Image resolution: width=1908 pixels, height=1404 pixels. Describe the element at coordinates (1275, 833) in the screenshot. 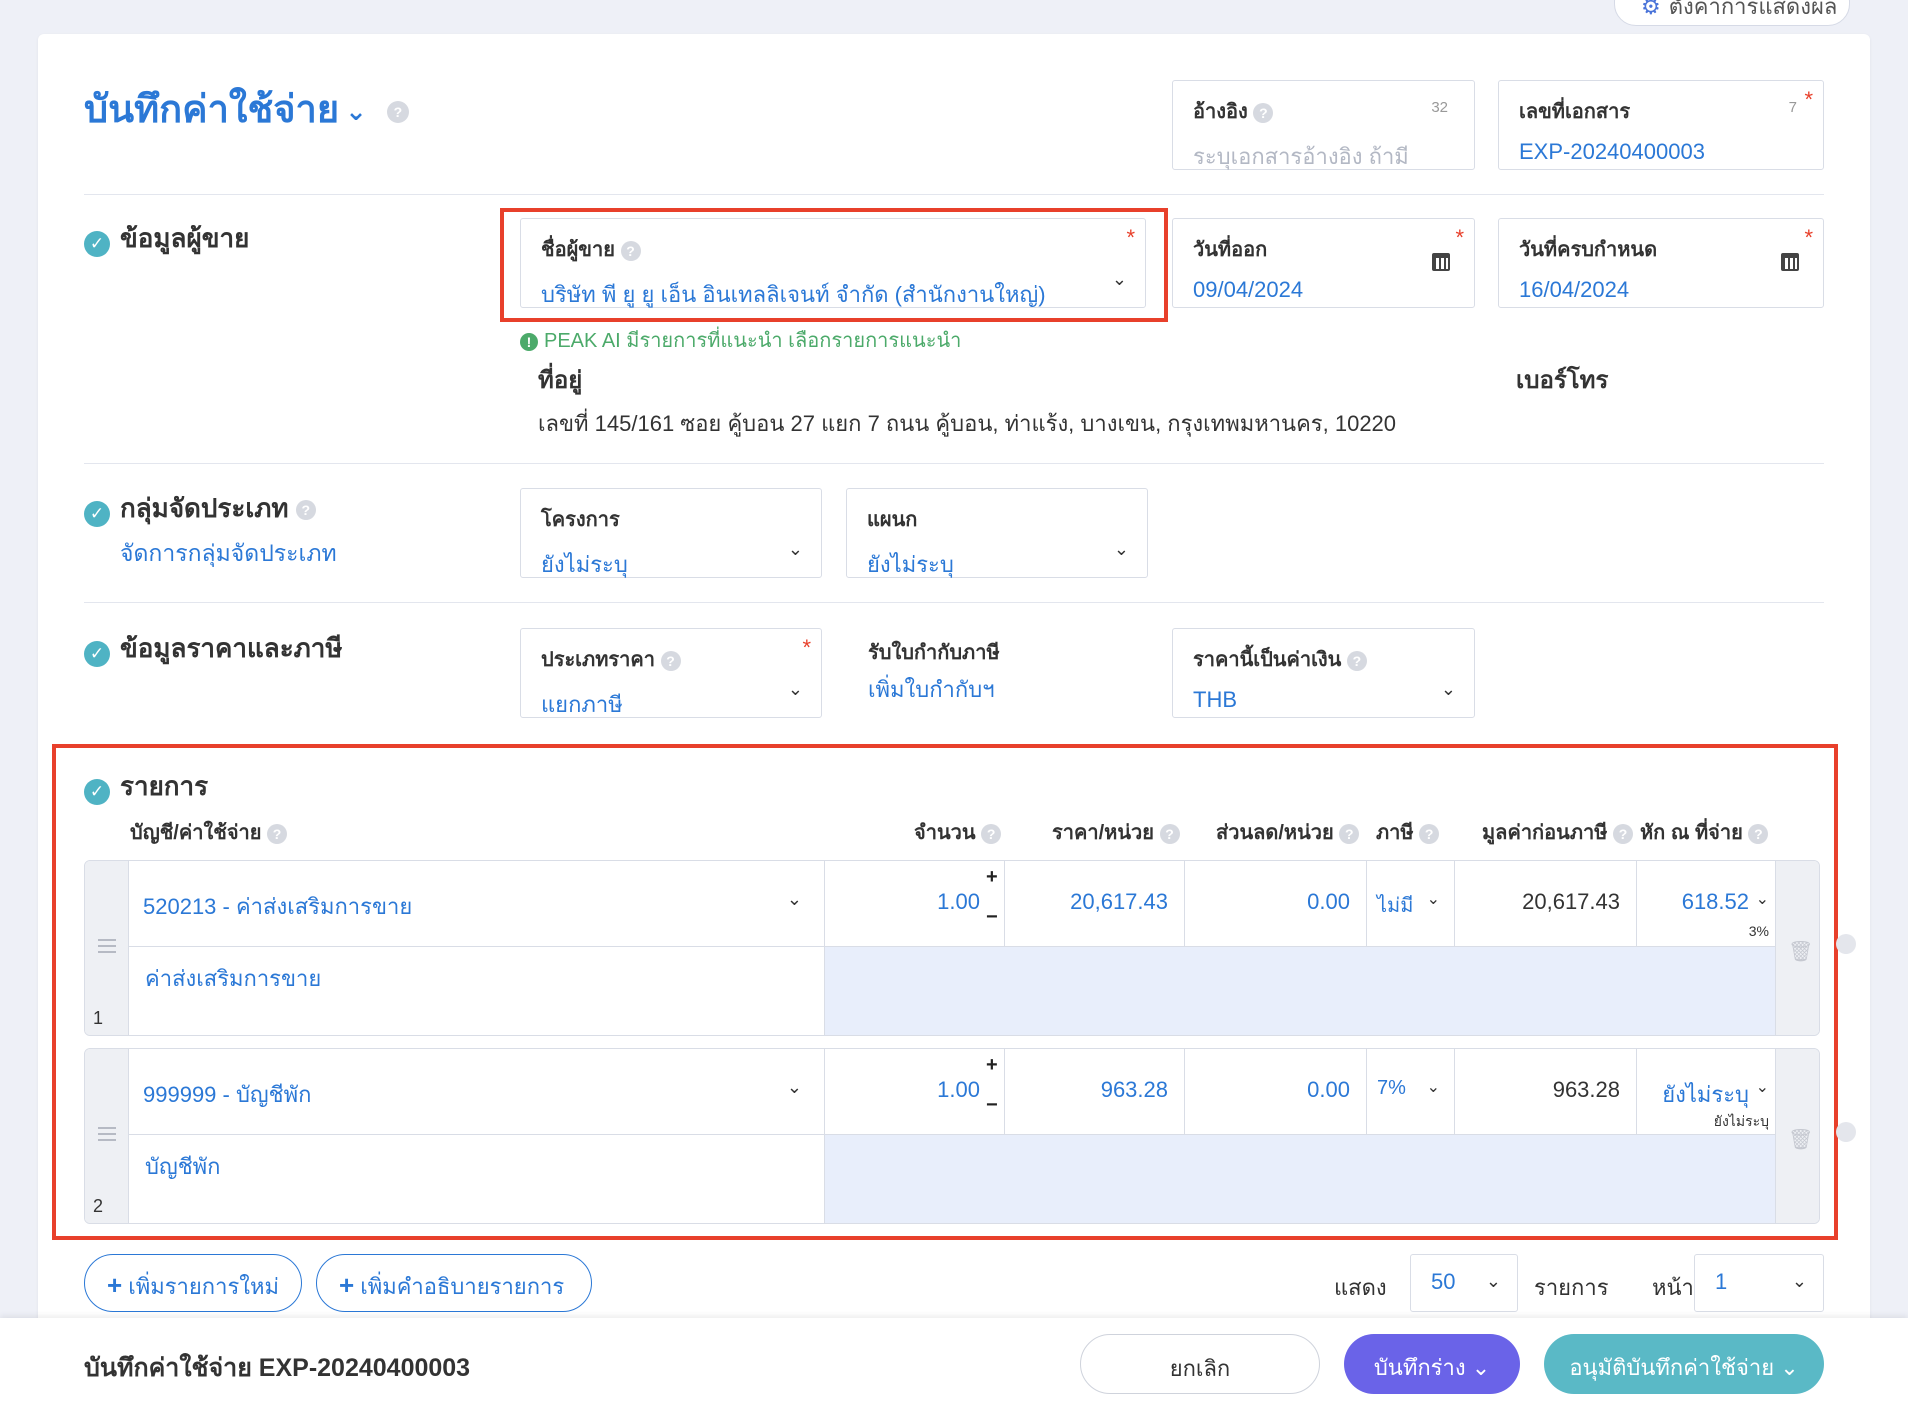

I see `col-discount-text: ส่วนลด/หน่วย` at that location.